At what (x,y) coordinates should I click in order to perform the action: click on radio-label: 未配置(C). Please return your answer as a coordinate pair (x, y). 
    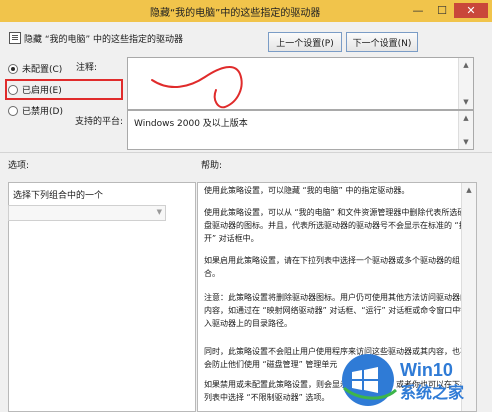
    Looking at the image, I should click on (42, 70).